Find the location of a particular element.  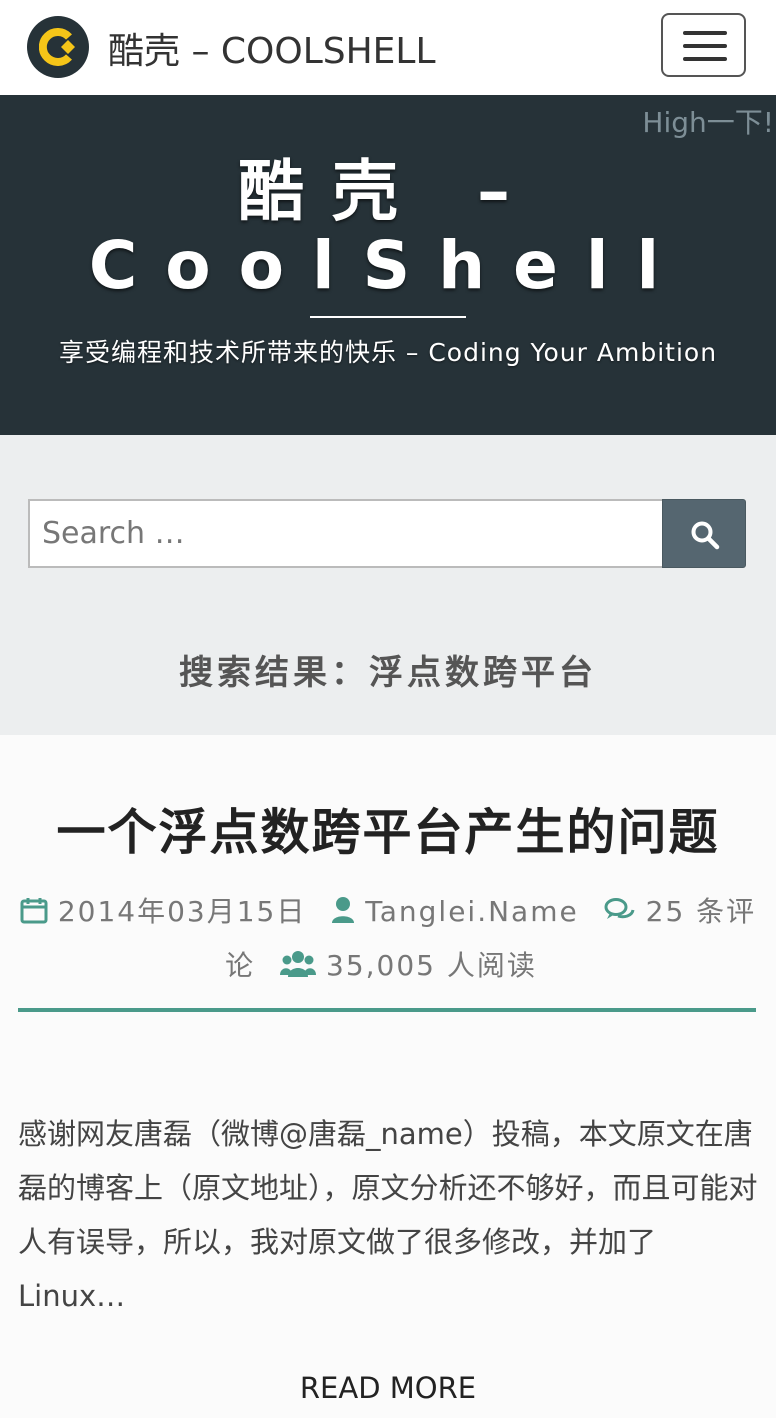

post-author: Tanglei.Name is located at coordinates (471, 911).